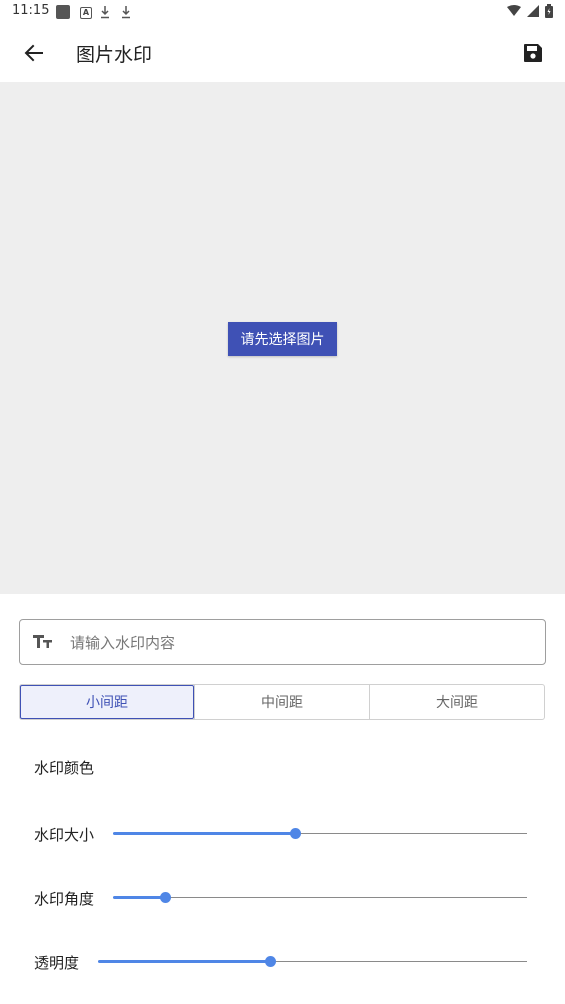  Describe the element at coordinates (63, 12) in the screenshot. I see `notification-square-icon` at that location.